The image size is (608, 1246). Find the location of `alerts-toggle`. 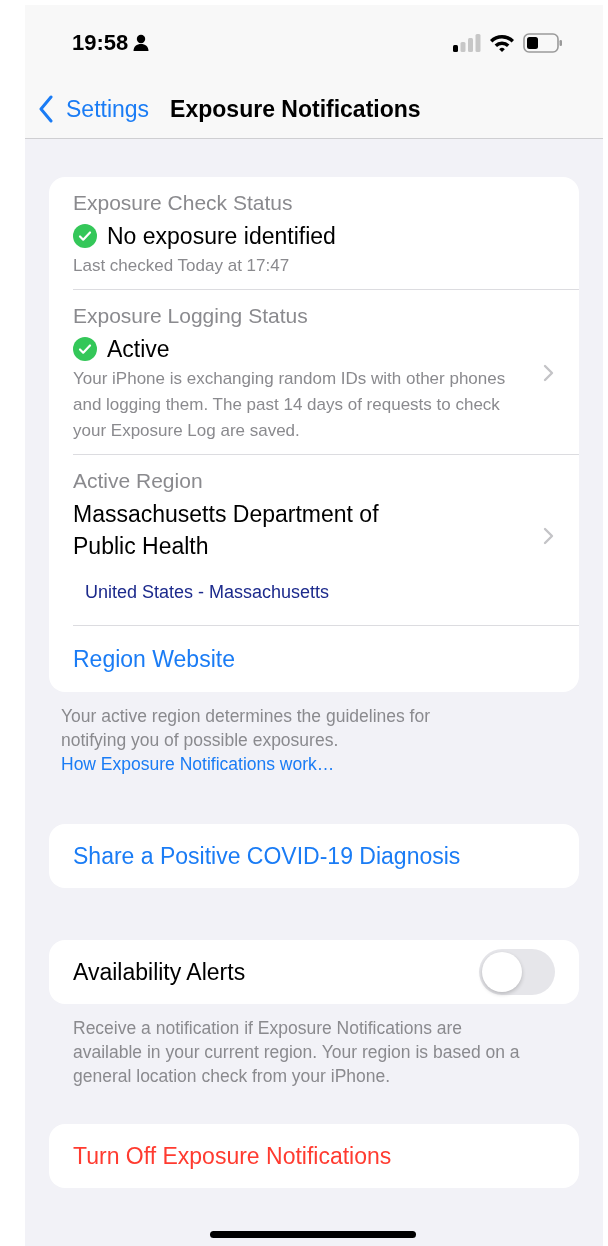

alerts-toggle is located at coordinates (517, 972).